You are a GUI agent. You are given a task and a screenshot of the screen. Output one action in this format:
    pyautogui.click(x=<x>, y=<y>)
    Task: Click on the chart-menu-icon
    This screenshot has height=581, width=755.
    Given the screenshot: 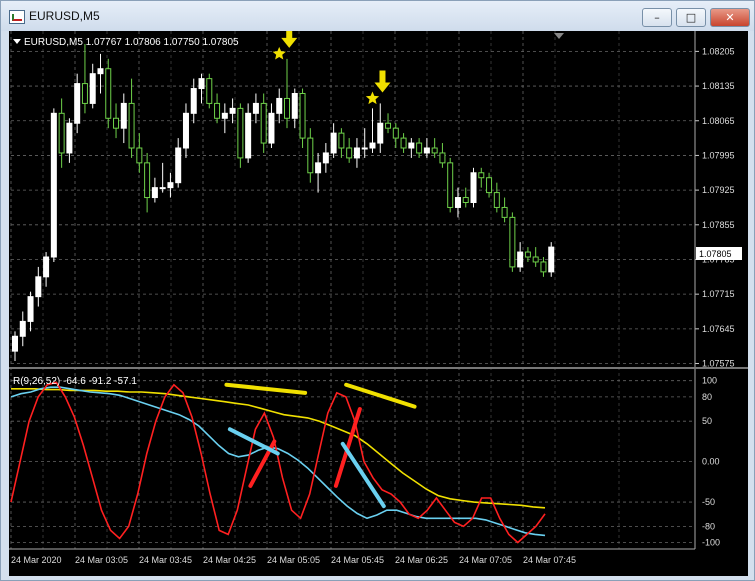 What is the action you would take?
    pyautogui.click(x=17, y=41)
    